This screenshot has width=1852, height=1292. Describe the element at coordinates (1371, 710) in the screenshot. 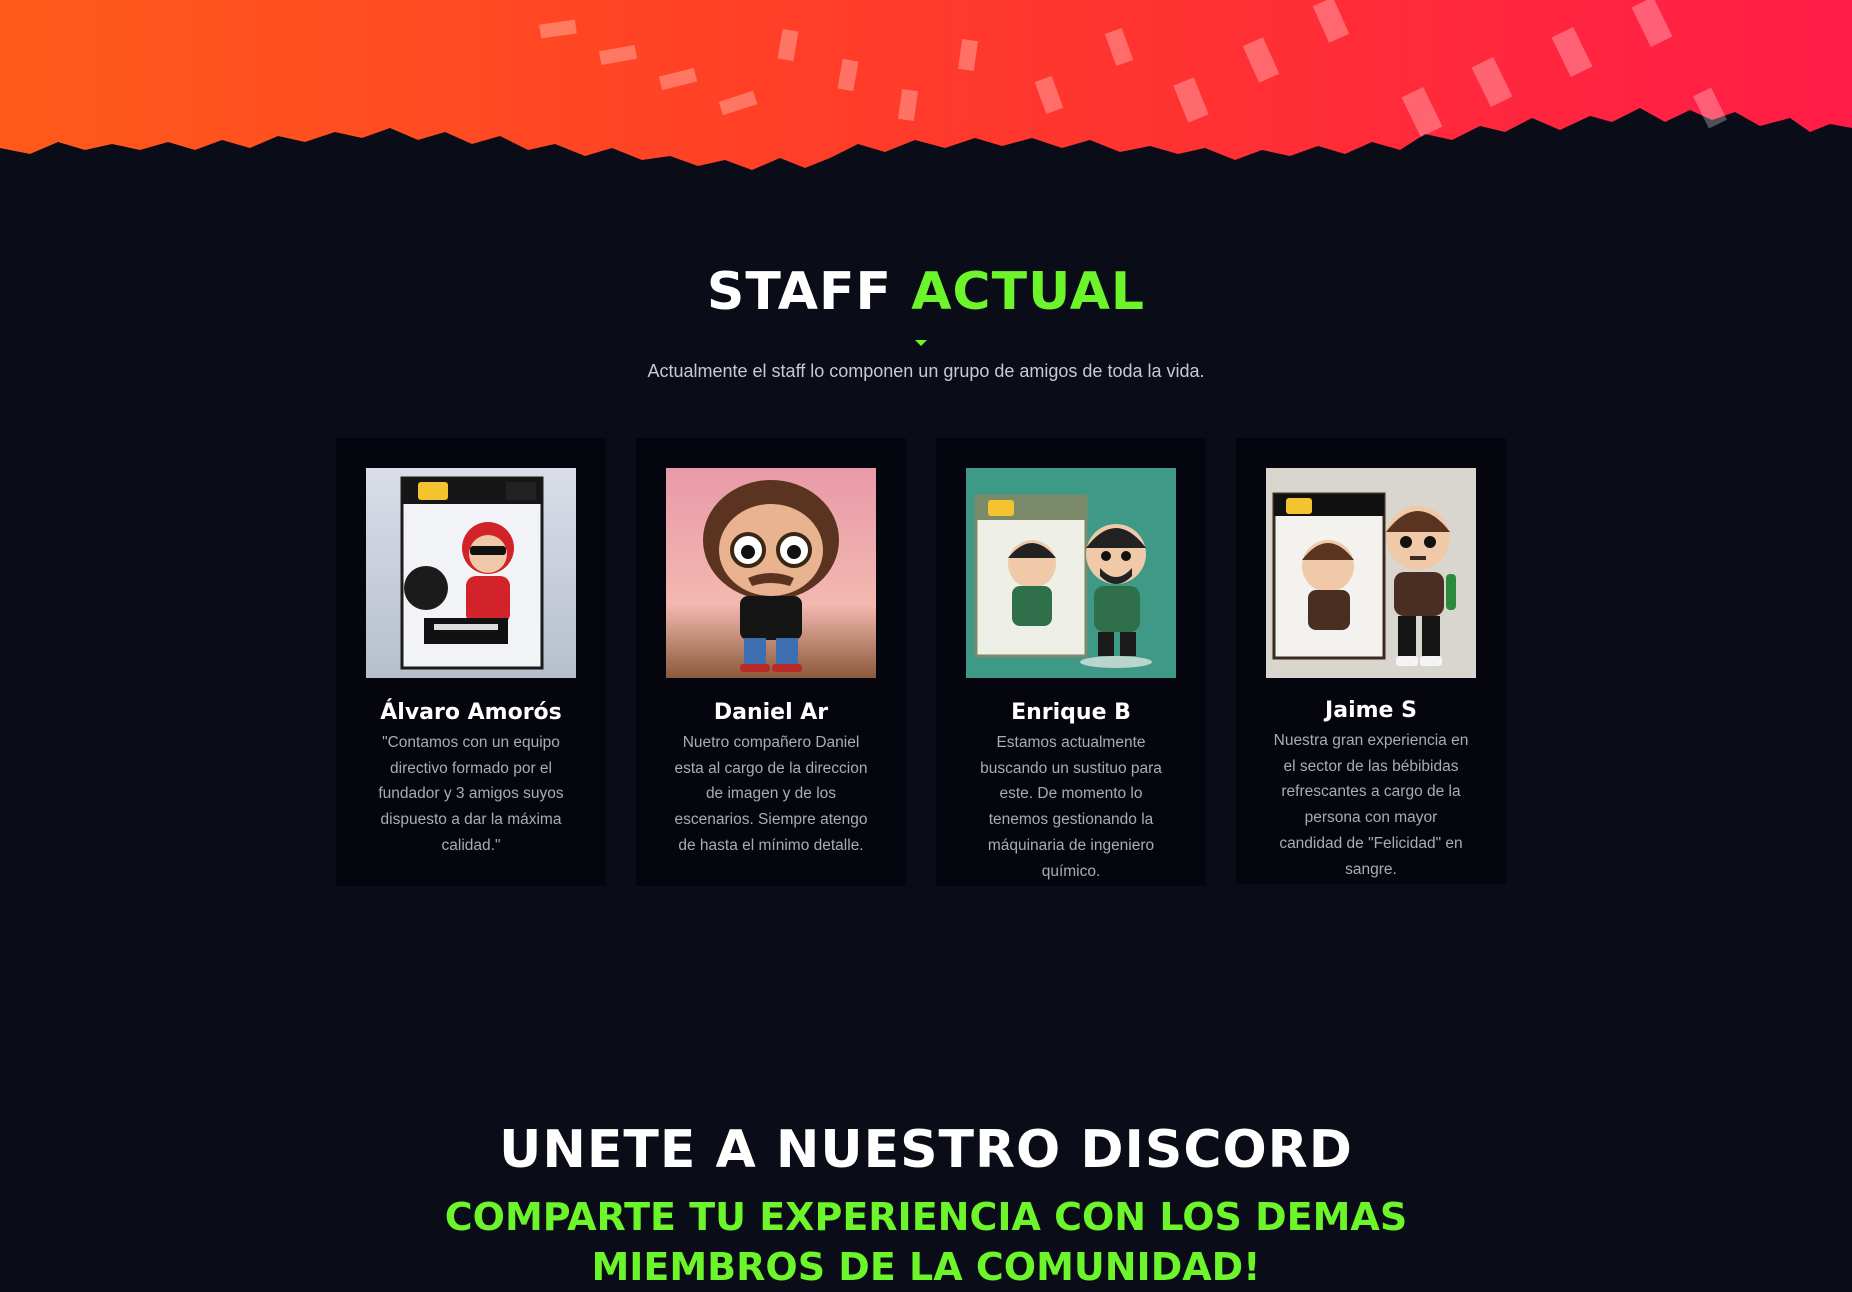

I see `staff-name: Jaime S` at that location.